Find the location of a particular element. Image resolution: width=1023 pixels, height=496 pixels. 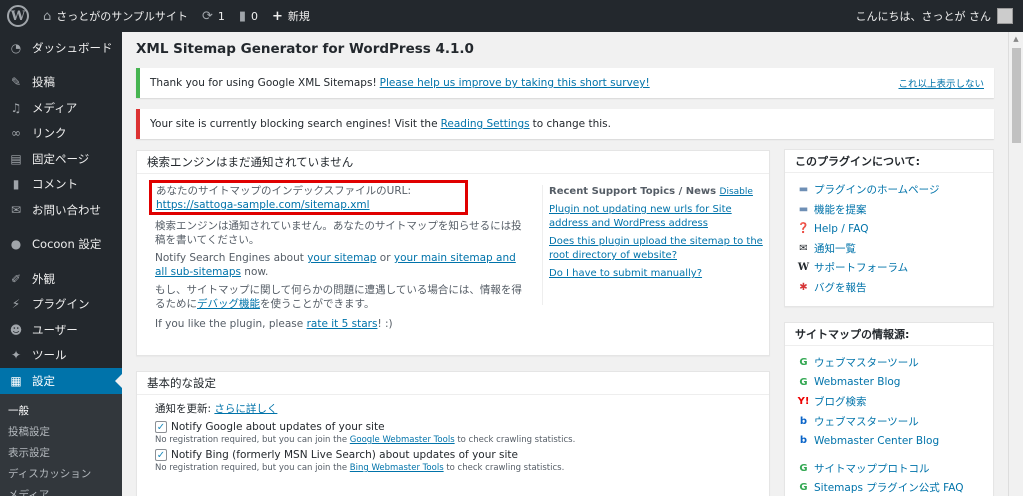

wordpress-logo: W is located at coordinates (18, 16).